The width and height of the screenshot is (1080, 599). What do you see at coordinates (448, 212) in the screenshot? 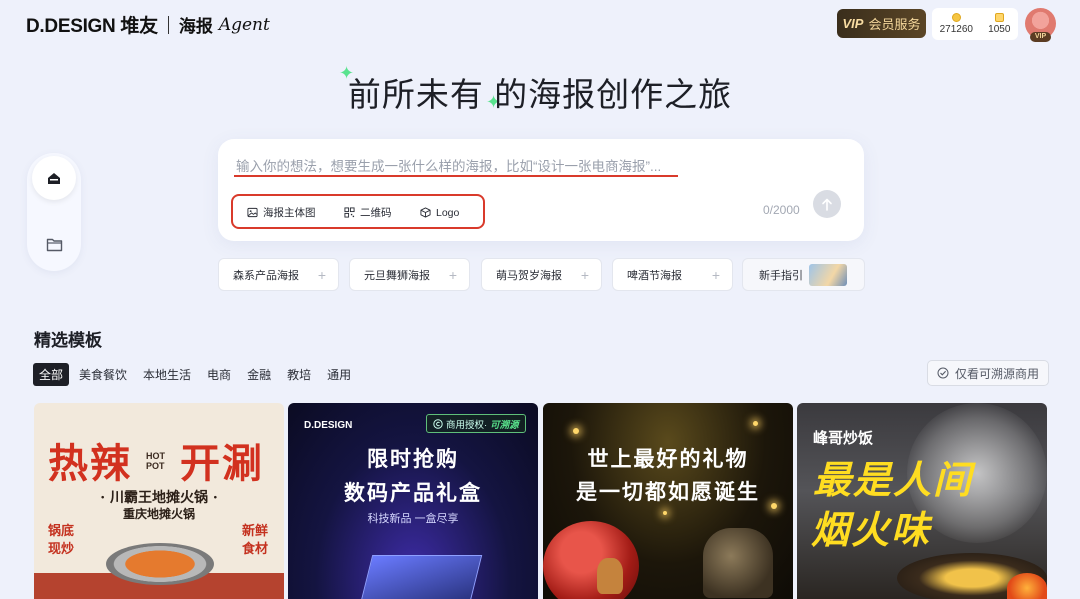
I see `logo-label: Logo` at bounding box center [448, 212].